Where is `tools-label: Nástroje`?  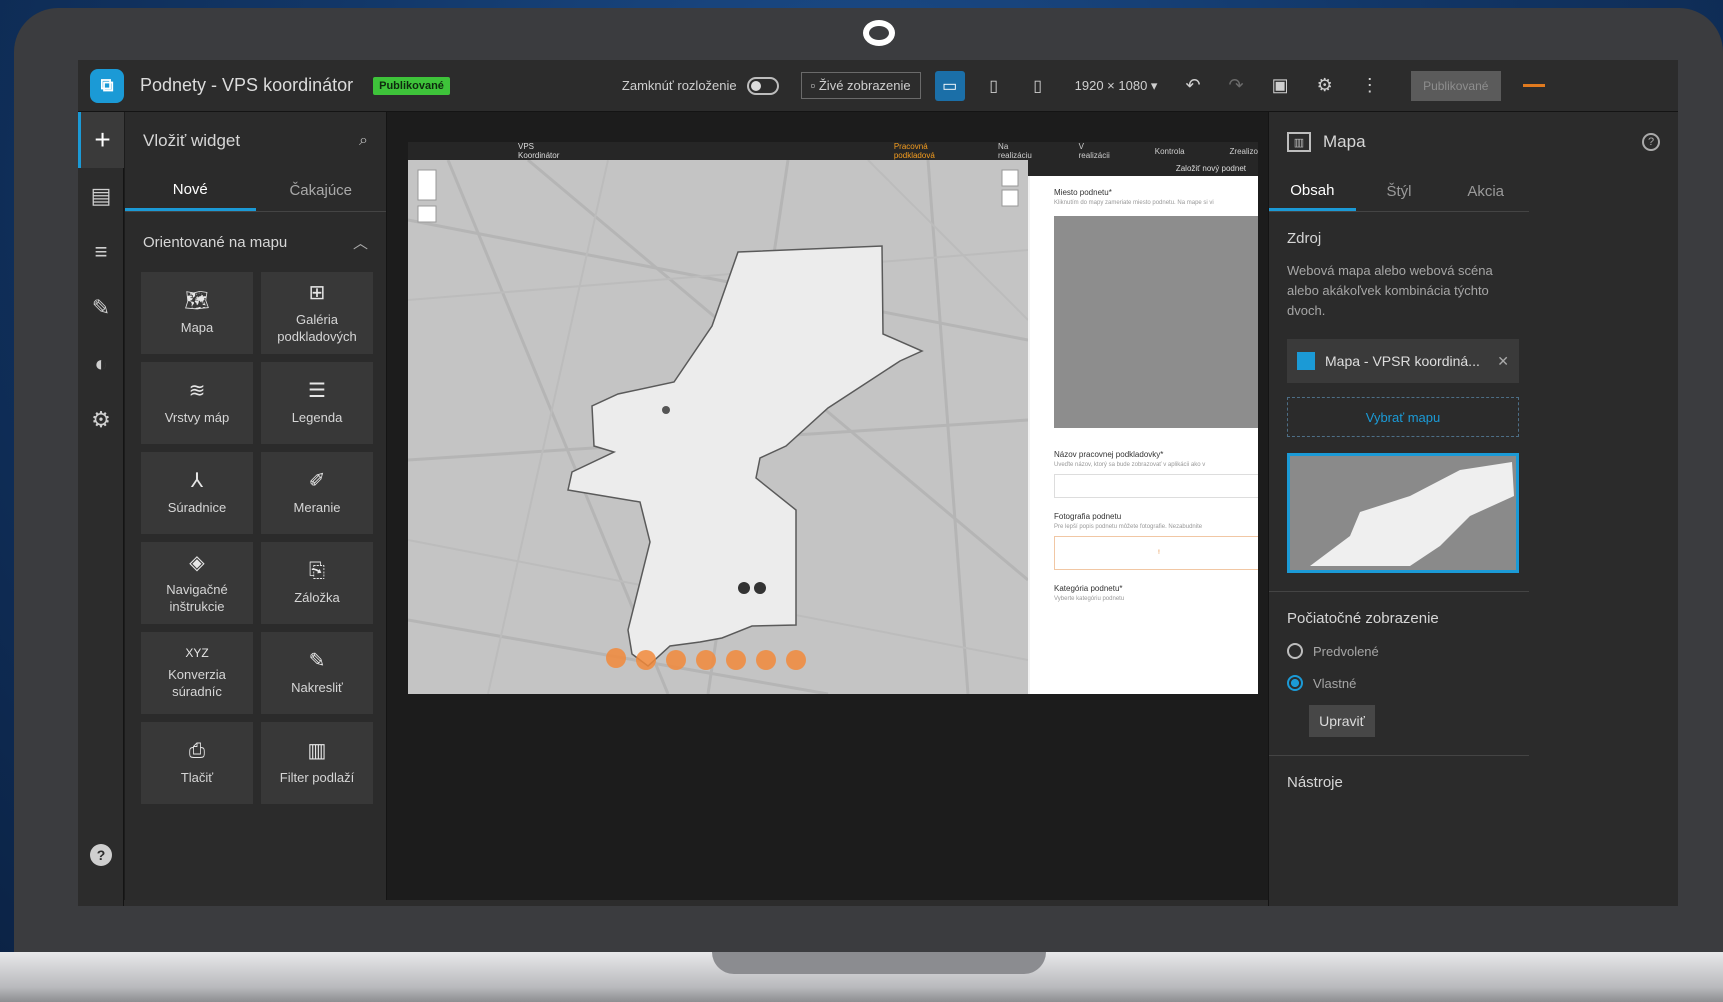 tools-label: Nástroje is located at coordinates (1473, 782).